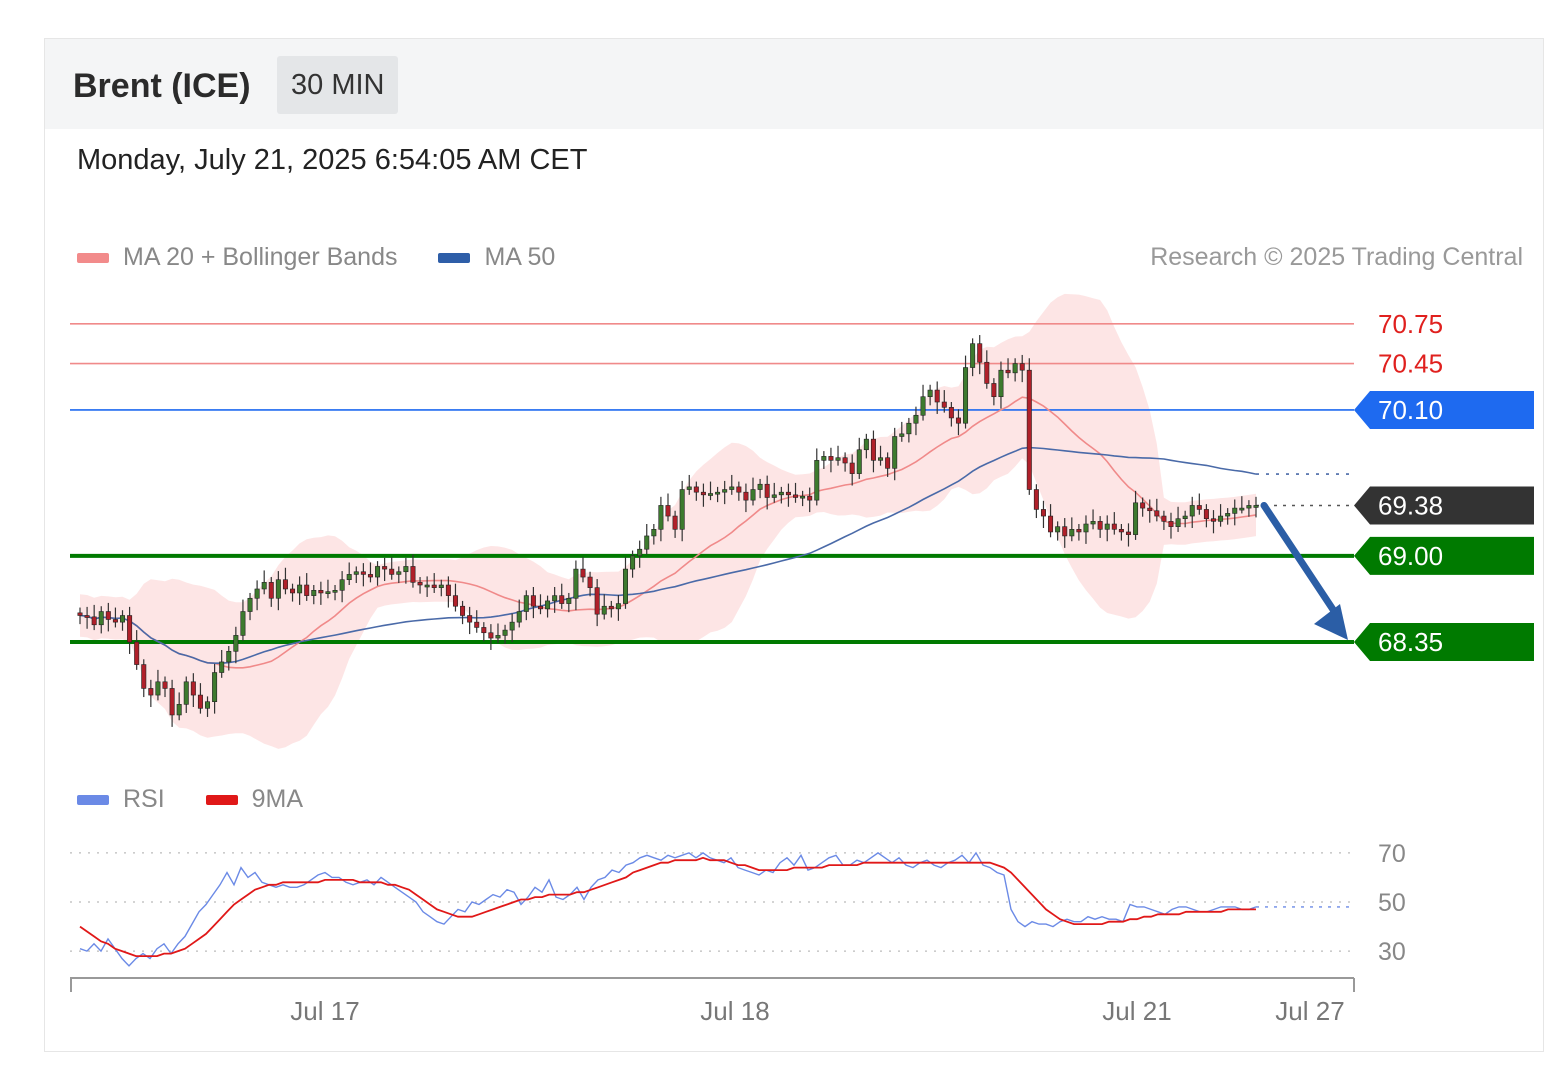 The height and width of the screenshot is (1072, 1568). What do you see at coordinates (1410, 324) in the screenshot?
I see `level-label-0: 70.75` at bounding box center [1410, 324].